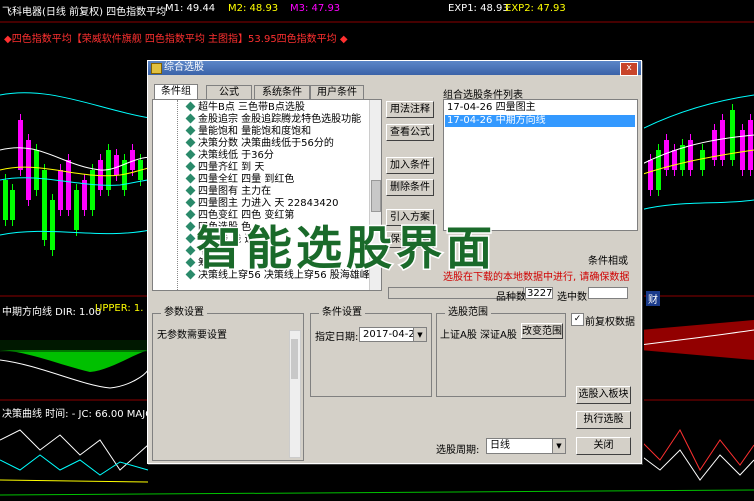  What do you see at coordinates (410, 109) in the screenshot?
I see `usage-note-button: 用法注释` at bounding box center [410, 109].